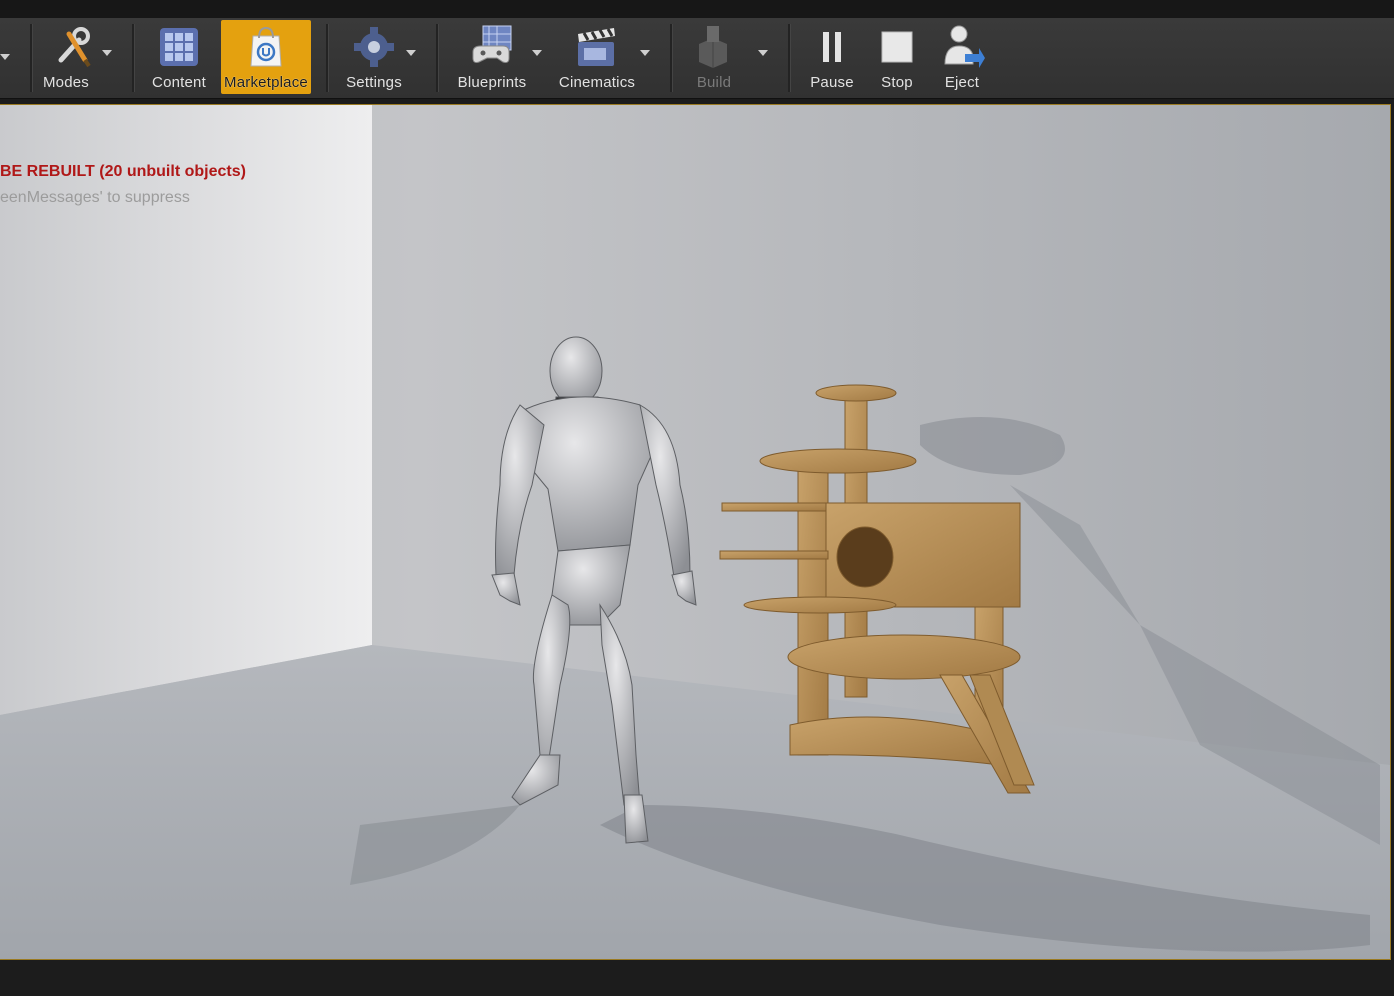 The width and height of the screenshot is (1394, 996). I want to click on eject-button: Eject, so click(962, 57).